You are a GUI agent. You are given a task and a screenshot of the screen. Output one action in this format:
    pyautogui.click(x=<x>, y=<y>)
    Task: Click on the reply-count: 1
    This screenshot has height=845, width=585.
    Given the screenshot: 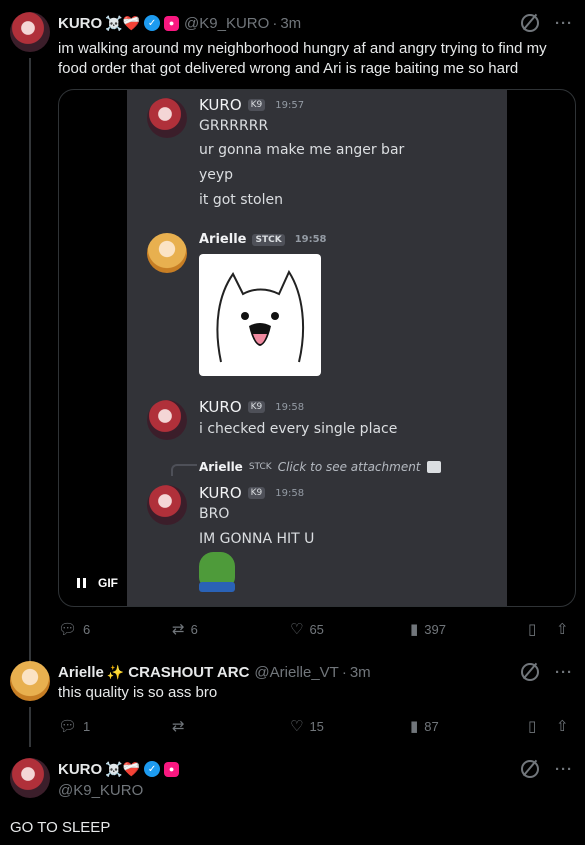 What is the action you would take?
    pyautogui.click(x=87, y=726)
    